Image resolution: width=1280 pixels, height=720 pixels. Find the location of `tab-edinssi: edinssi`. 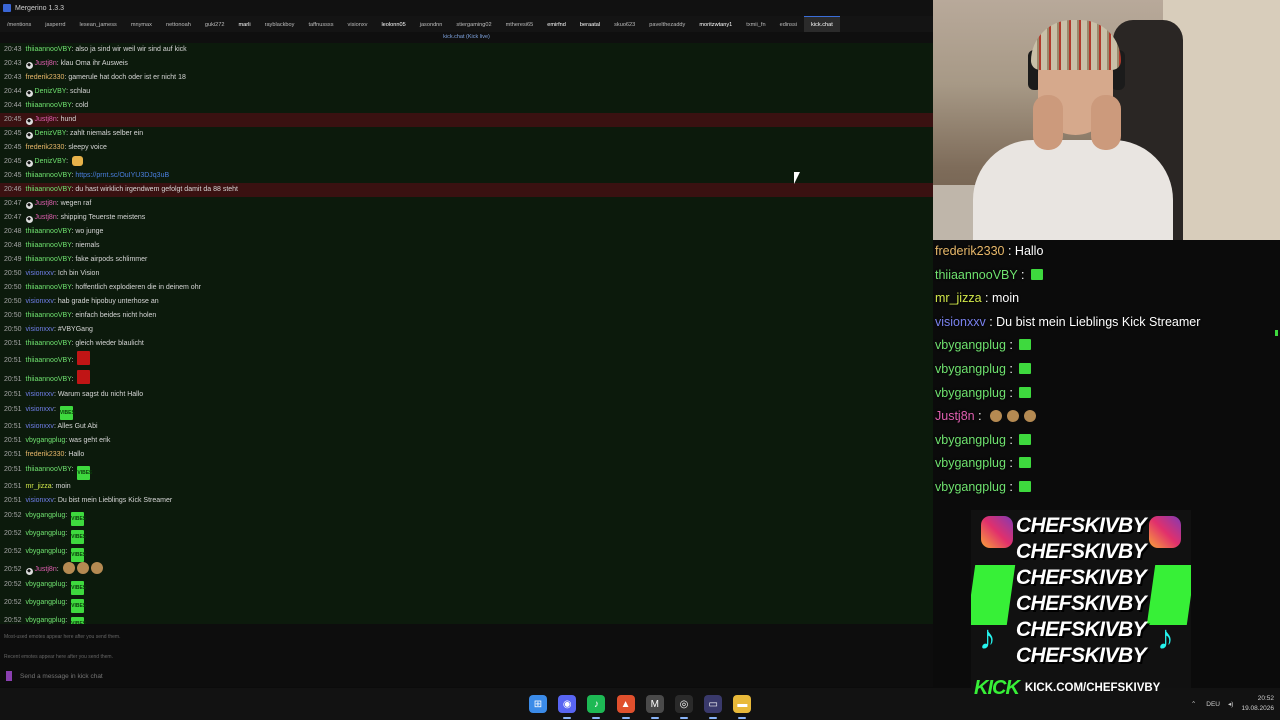

tab-edinssi: edinssi is located at coordinates (788, 24).